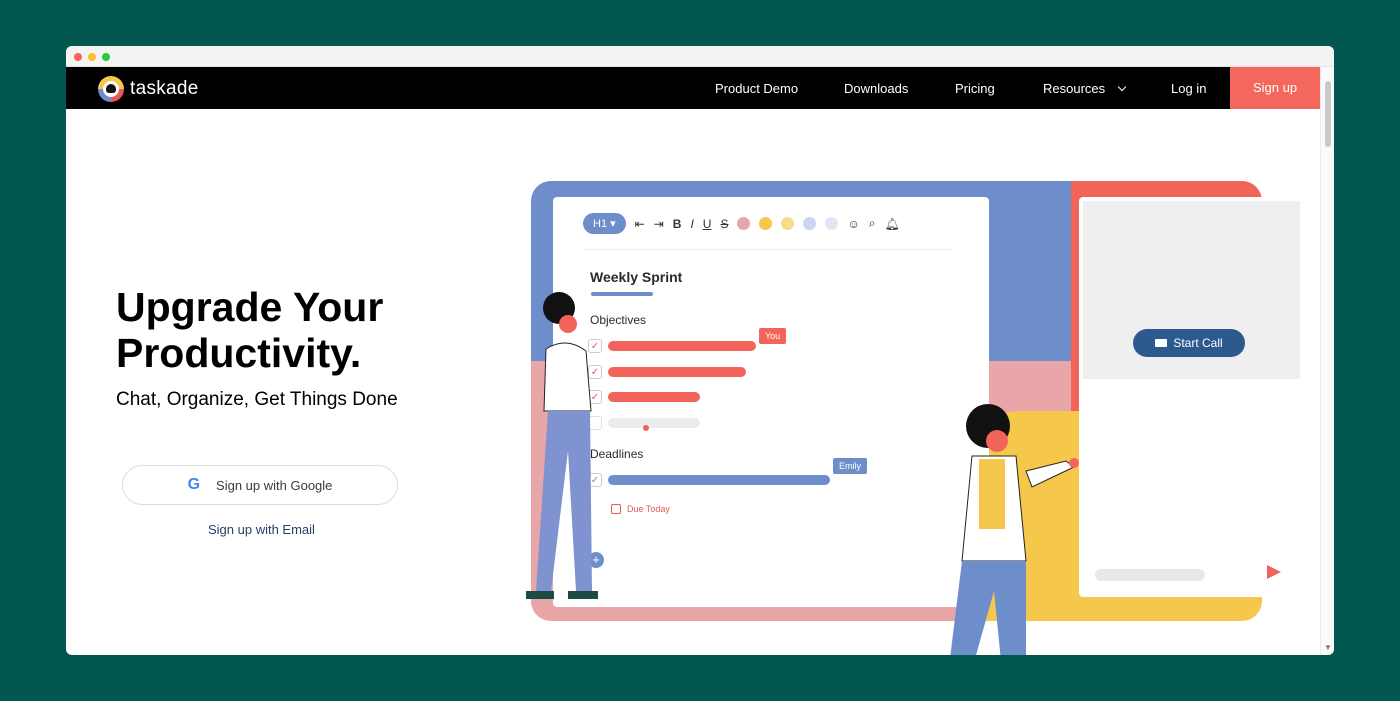  Describe the element at coordinates (164, 88) in the screenshot. I see `brand-name: taskade` at that location.